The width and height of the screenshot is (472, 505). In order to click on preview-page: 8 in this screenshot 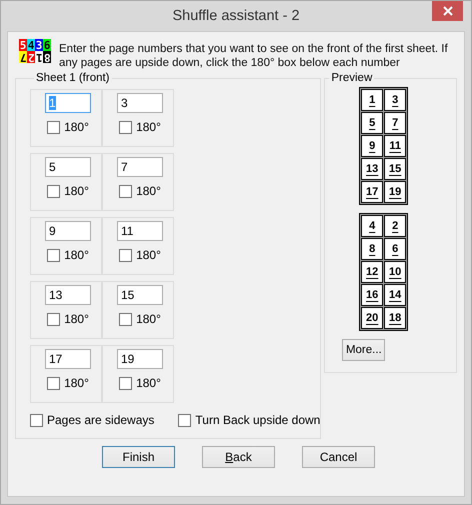, I will do `click(372, 249)`.